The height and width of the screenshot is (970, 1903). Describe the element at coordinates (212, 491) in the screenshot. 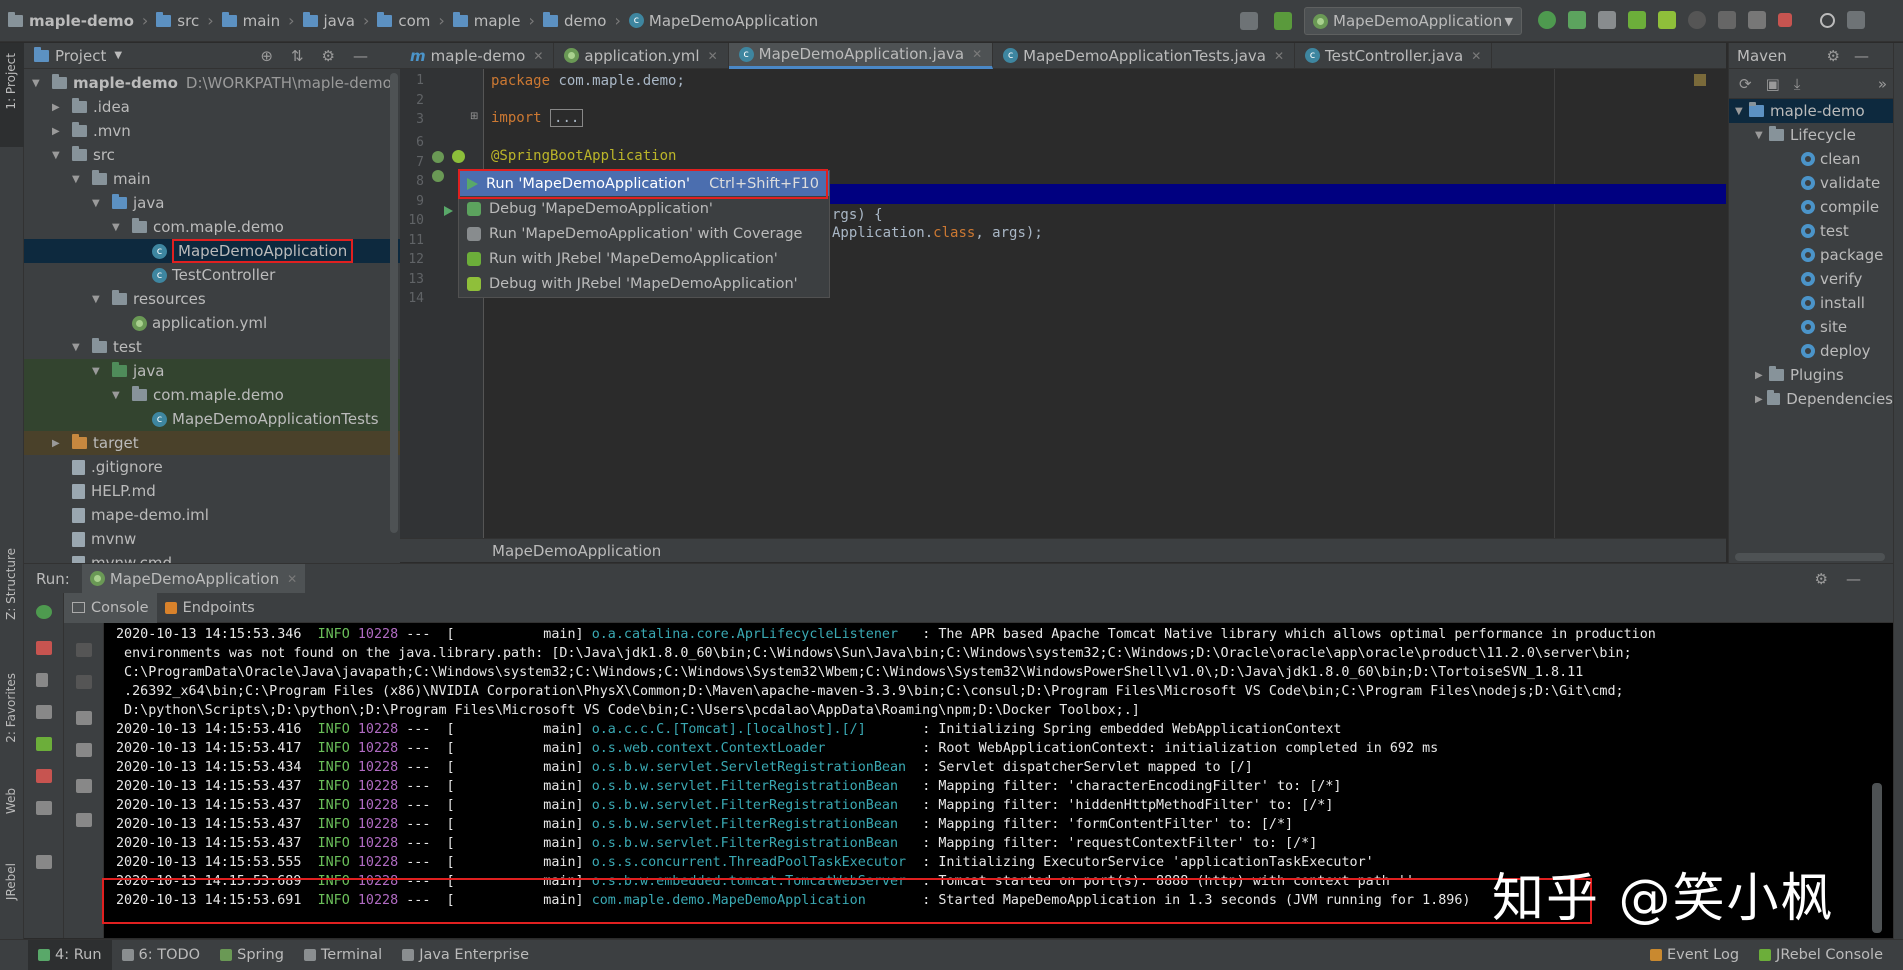

I see `tree-item: HELP.md` at that location.